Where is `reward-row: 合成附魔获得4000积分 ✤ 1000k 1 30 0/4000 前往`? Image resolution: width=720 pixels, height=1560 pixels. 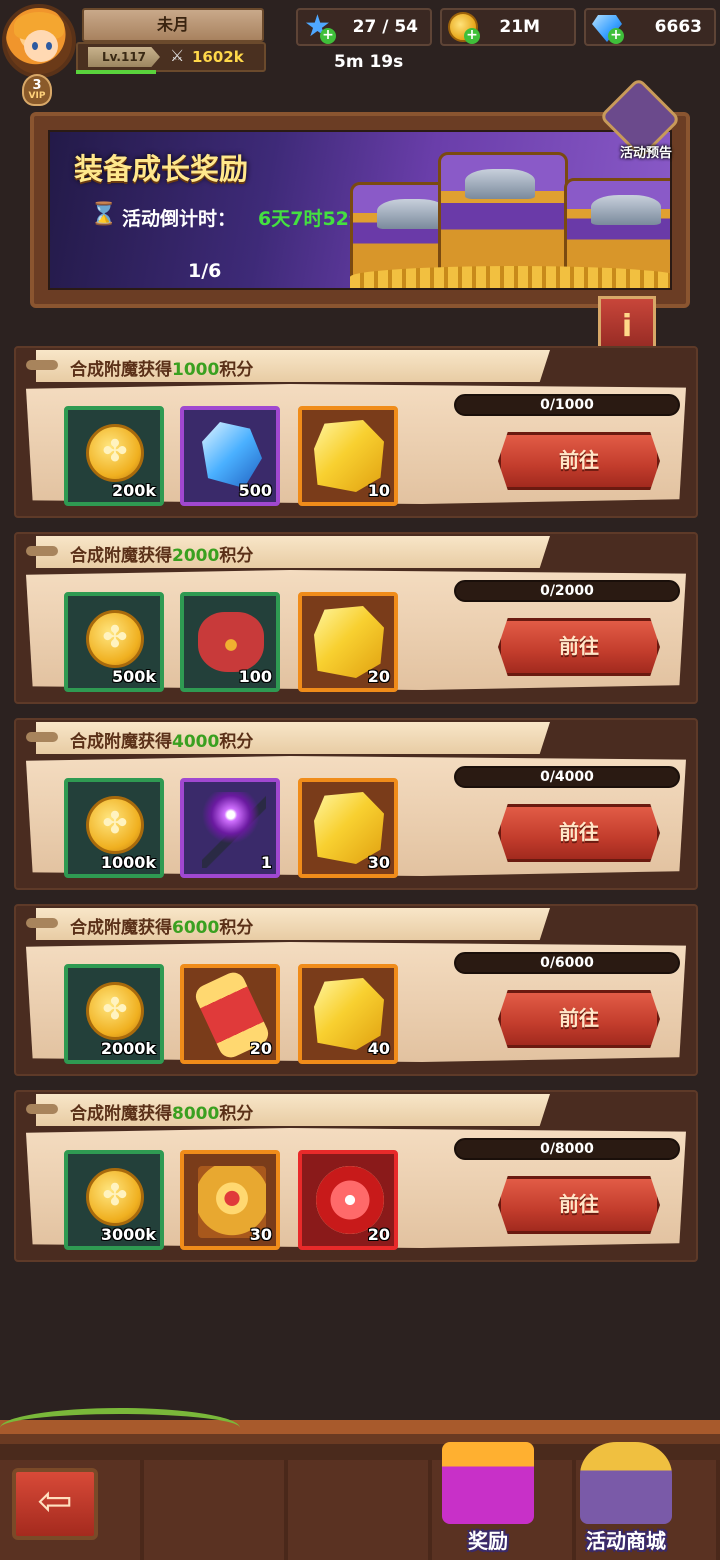
reward-row: 合成附魔获得4000积分 ✤ 1000k 1 30 0/4000 前往 is located at coordinates (356, 804).